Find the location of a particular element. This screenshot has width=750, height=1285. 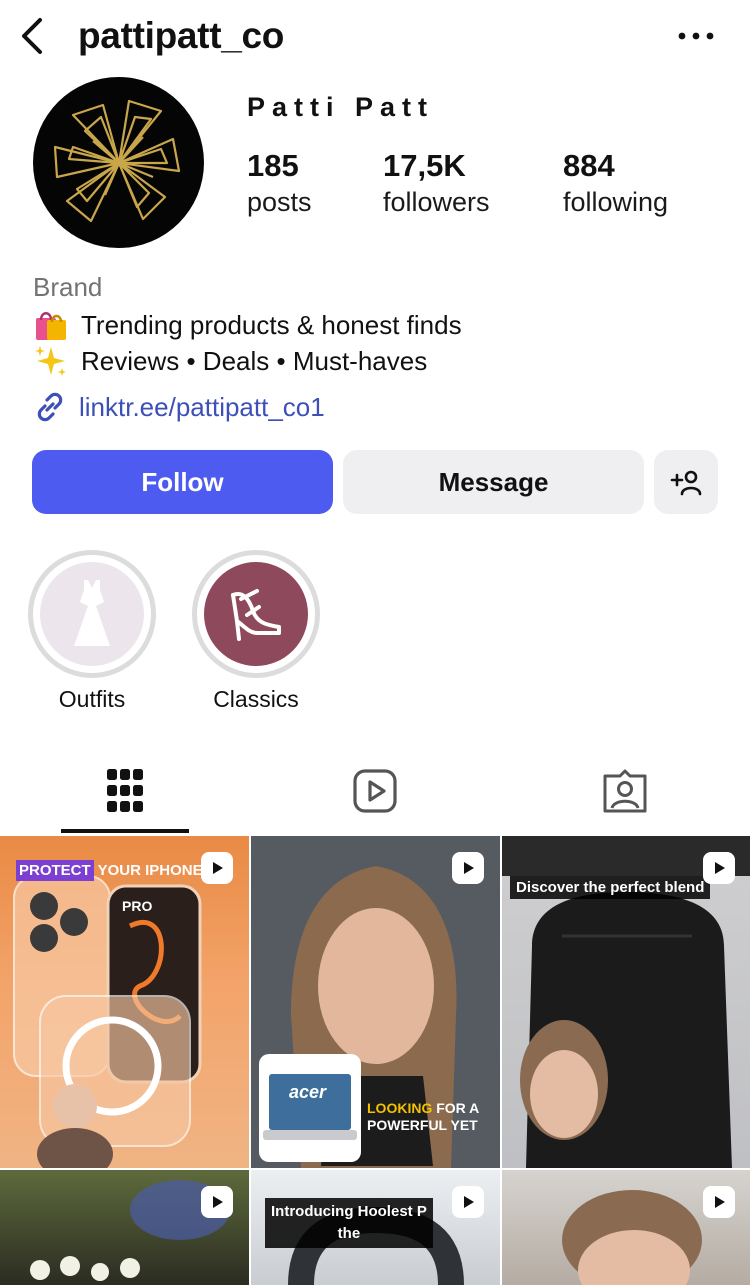

message-button-label: Message is located at coordinates (493, 481).